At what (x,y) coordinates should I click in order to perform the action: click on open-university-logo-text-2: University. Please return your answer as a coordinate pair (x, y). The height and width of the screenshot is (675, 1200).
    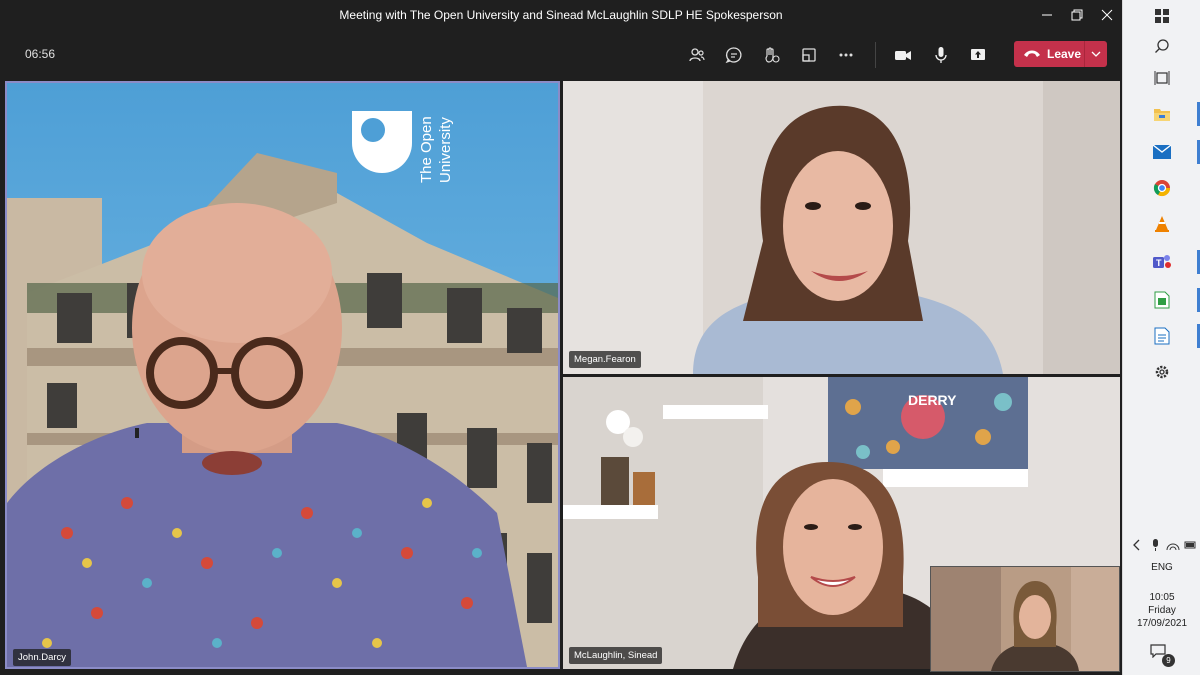
    Looking at the image, I should click on (445, 150).